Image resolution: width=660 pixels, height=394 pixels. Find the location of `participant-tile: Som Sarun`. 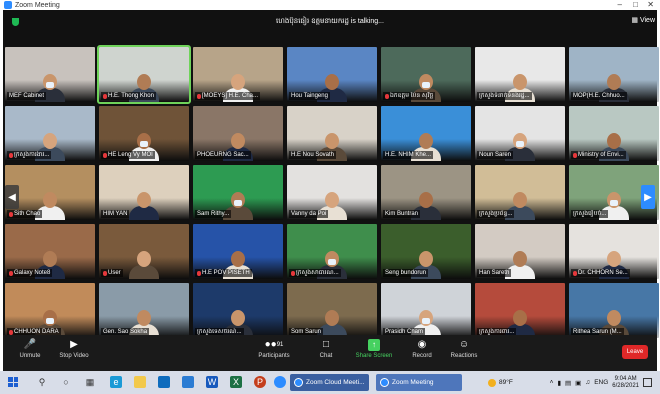

participant-tile: Som Sarun is located at coordinates (332, 310).